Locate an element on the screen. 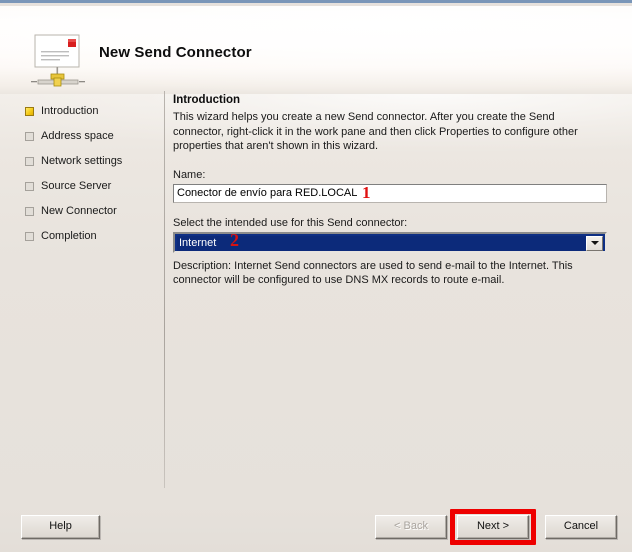 The width and height of the screenshot is (632, 552). connector-name-input is located at coordinates (390, 193).